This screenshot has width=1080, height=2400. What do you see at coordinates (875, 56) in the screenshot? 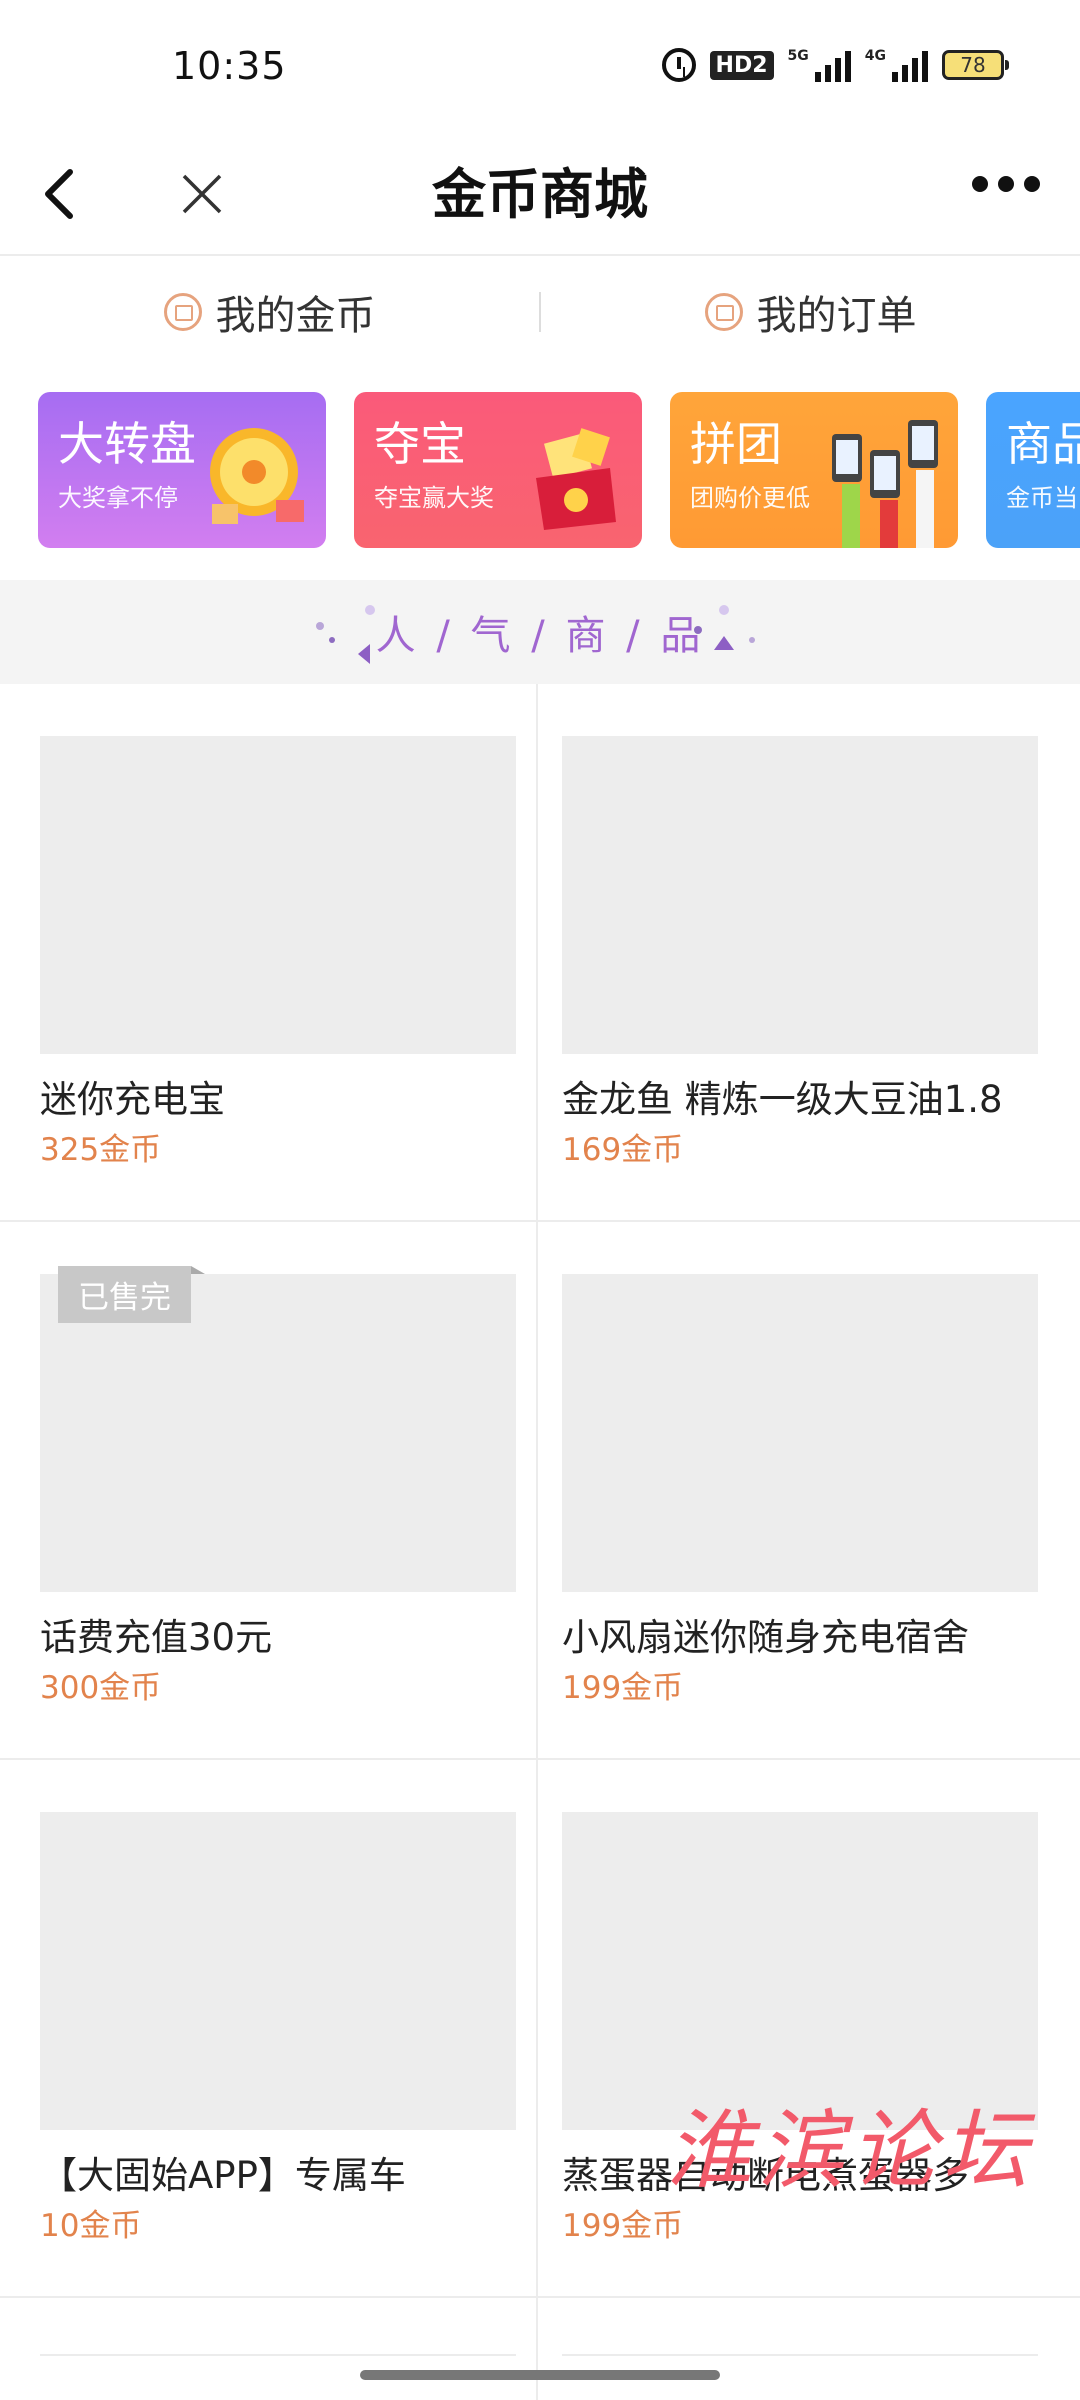
I see `network-4g-label: 4G` at bounding box center [875, 56].